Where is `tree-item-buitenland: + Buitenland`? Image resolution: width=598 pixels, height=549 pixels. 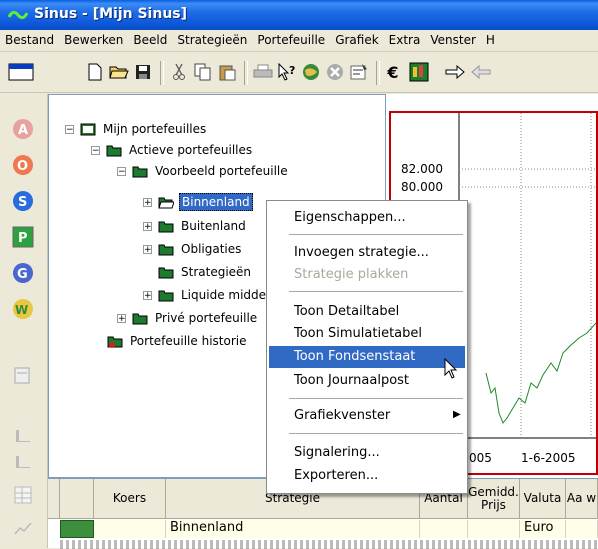
tree-item-buitenland: + Buitenland is located at coordinates (195, 226).